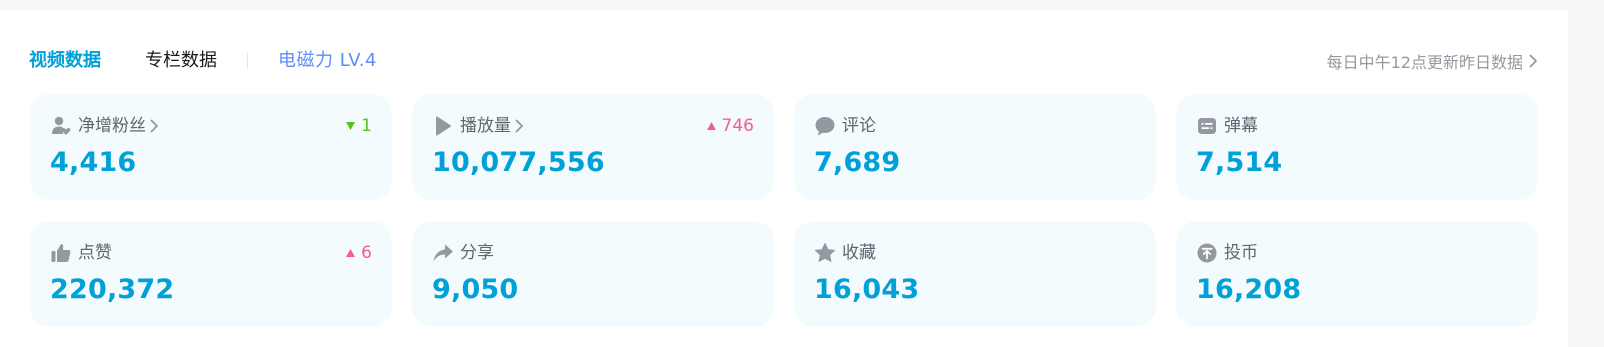 The image size is (1604, 347). I want to click on fans-icon, so click(61, 126).